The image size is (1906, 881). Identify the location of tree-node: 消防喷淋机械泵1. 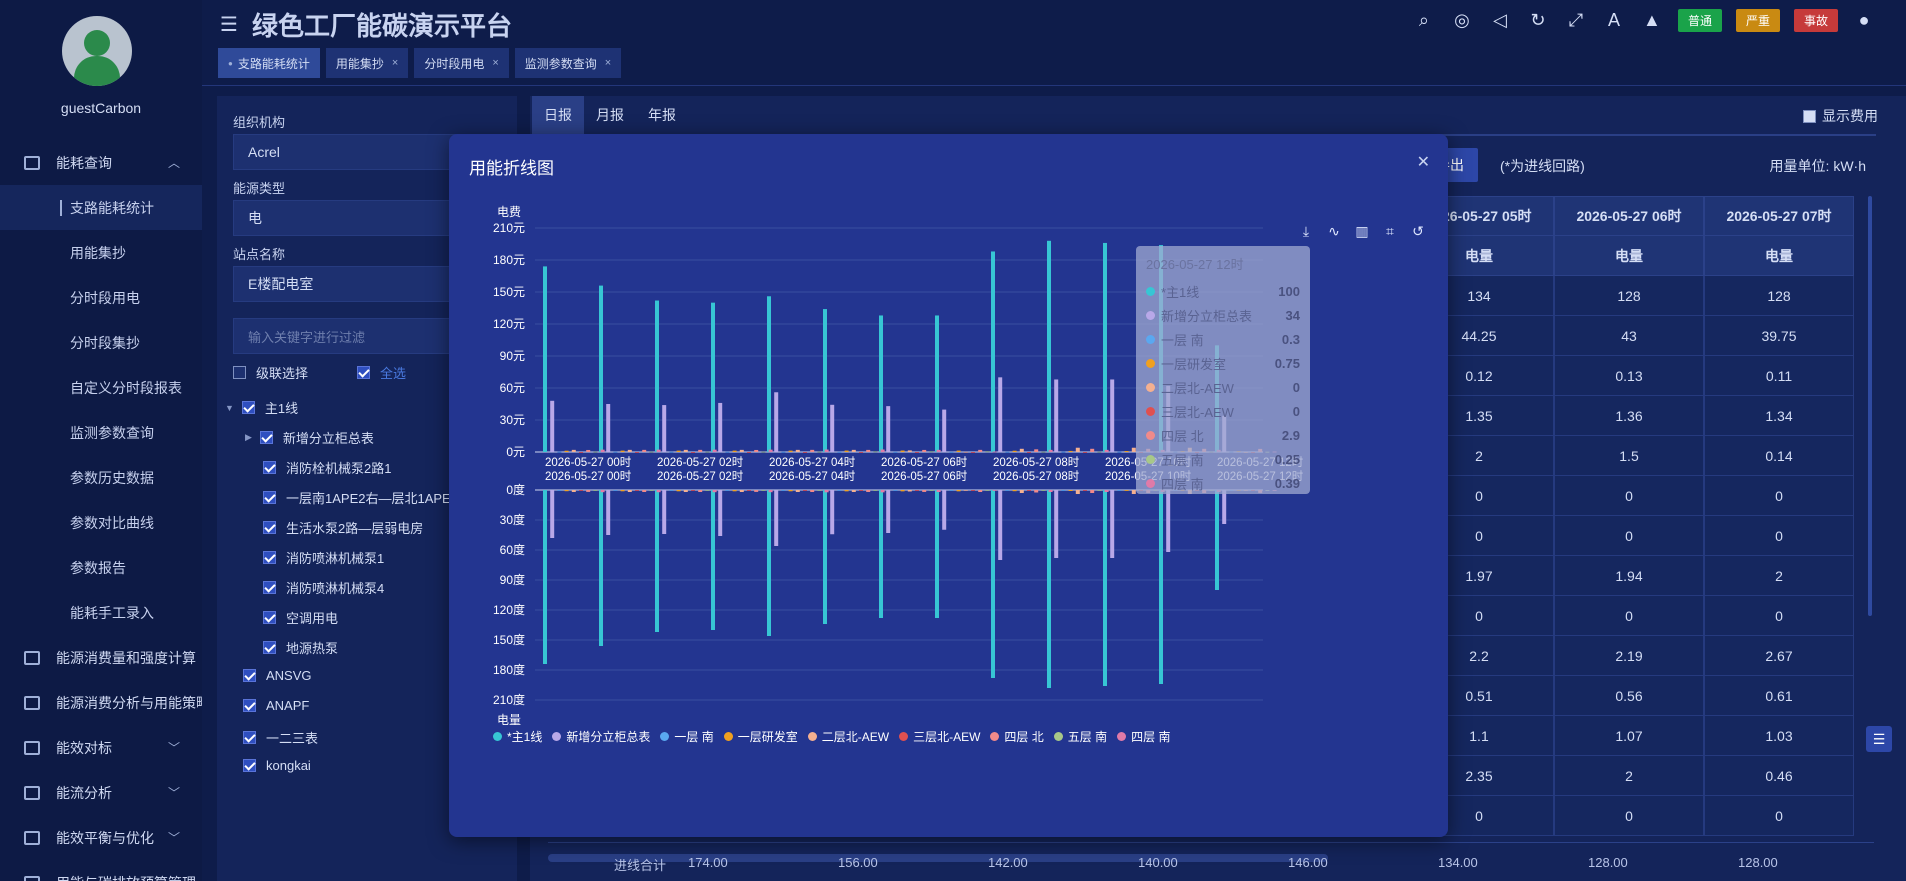
(323, 557).